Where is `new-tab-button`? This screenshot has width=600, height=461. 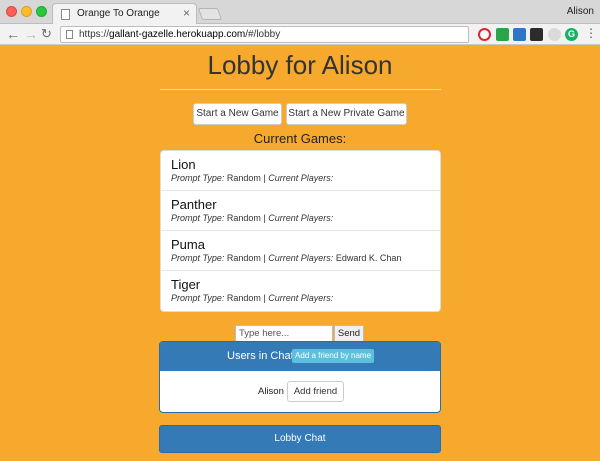 new-tab-button is located at coordinates (210, 14).